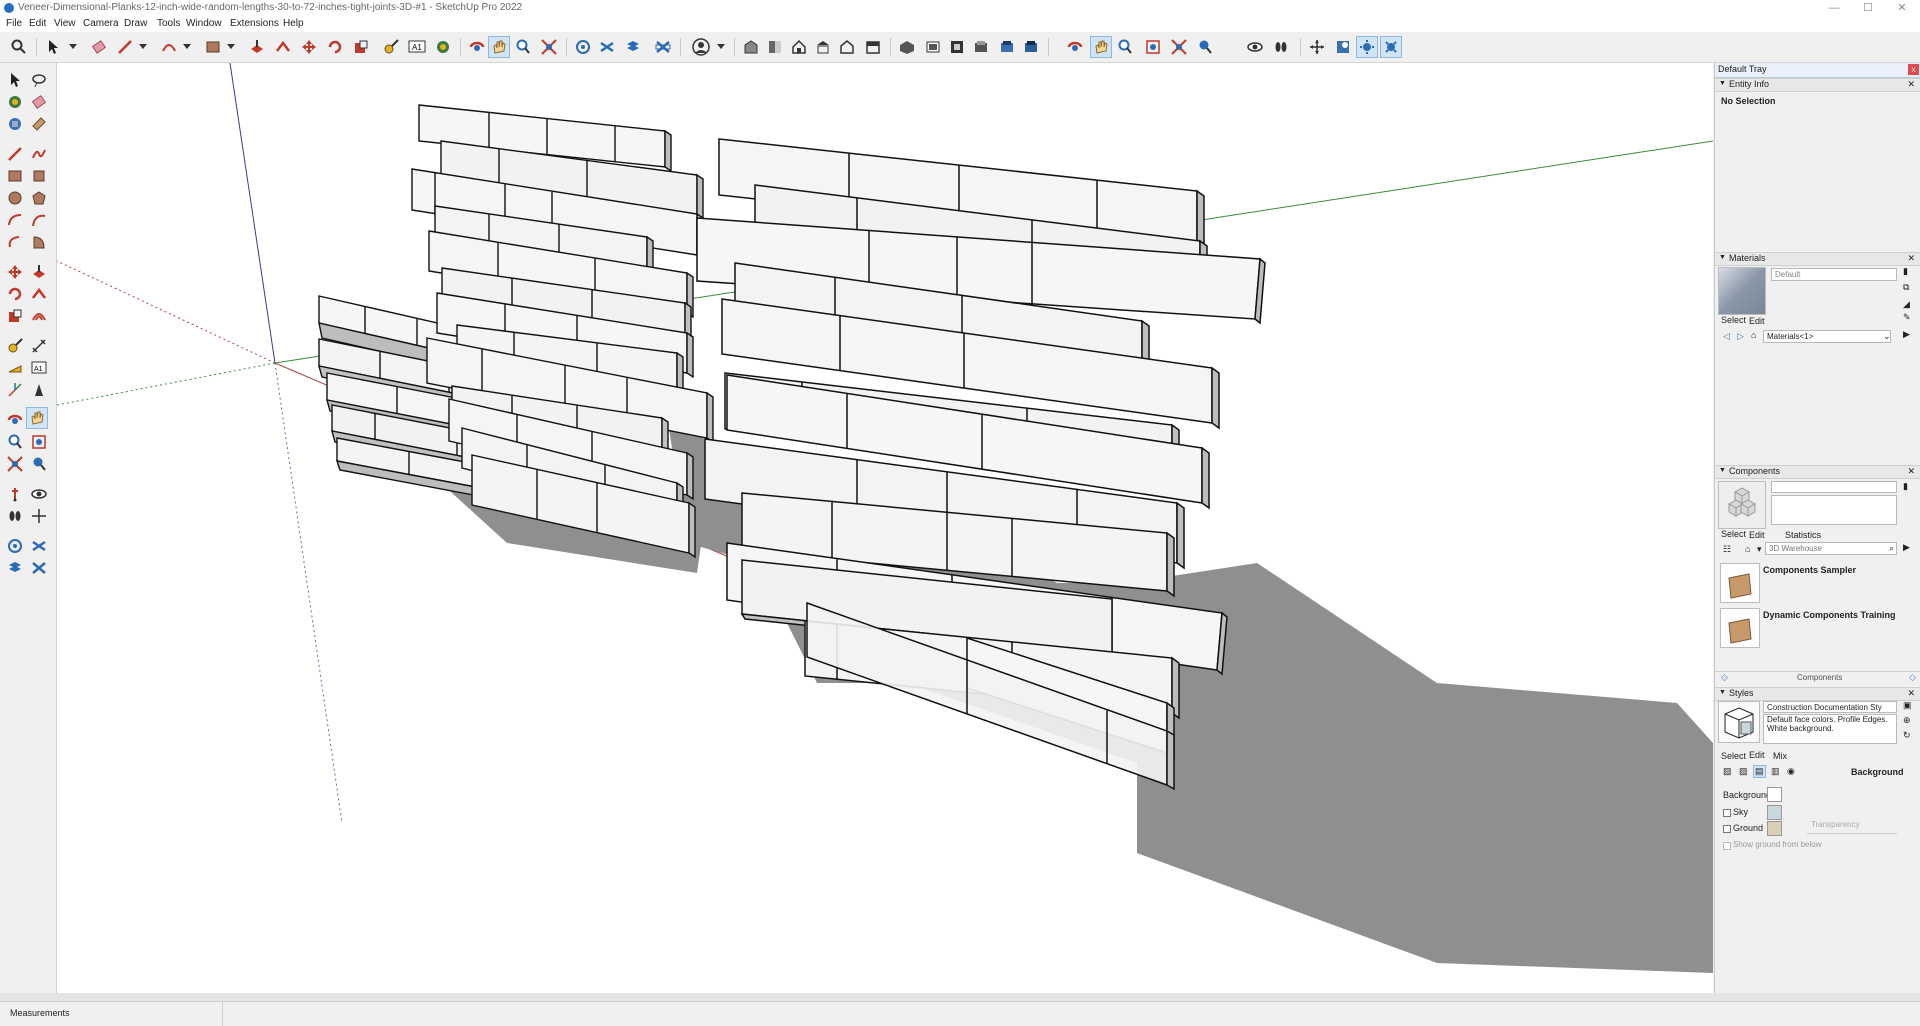 The height and width of the screenshot is (1026, 1920). I want to click on maximize-button: ☐, so click(1868, 8).